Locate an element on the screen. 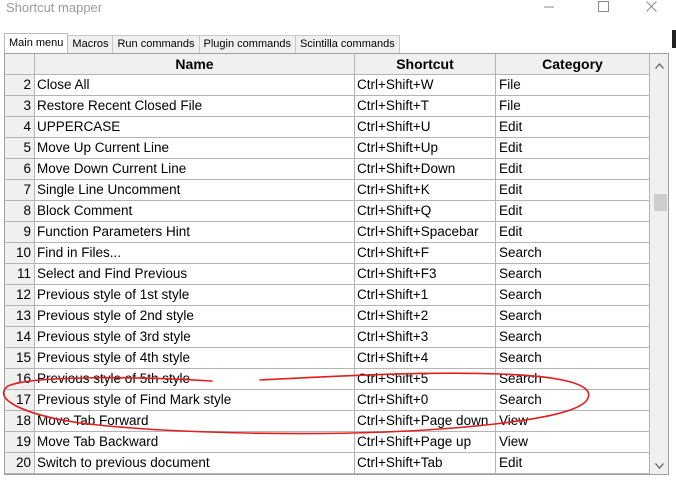  cell-name: Function Parameters Hint is located at coordinates (195, 232).